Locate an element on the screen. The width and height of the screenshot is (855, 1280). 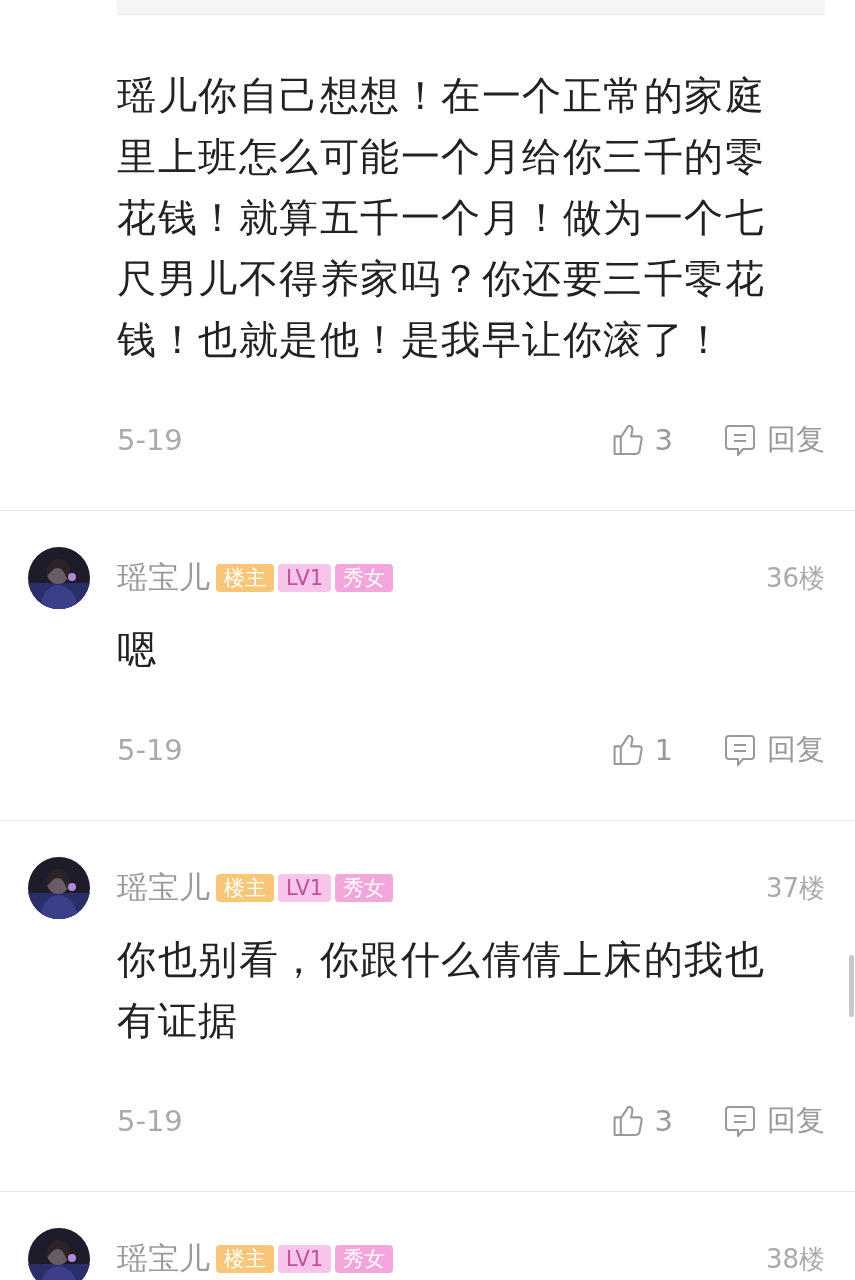
floor-number: 38楼 is located at coordinates (795, 1259).